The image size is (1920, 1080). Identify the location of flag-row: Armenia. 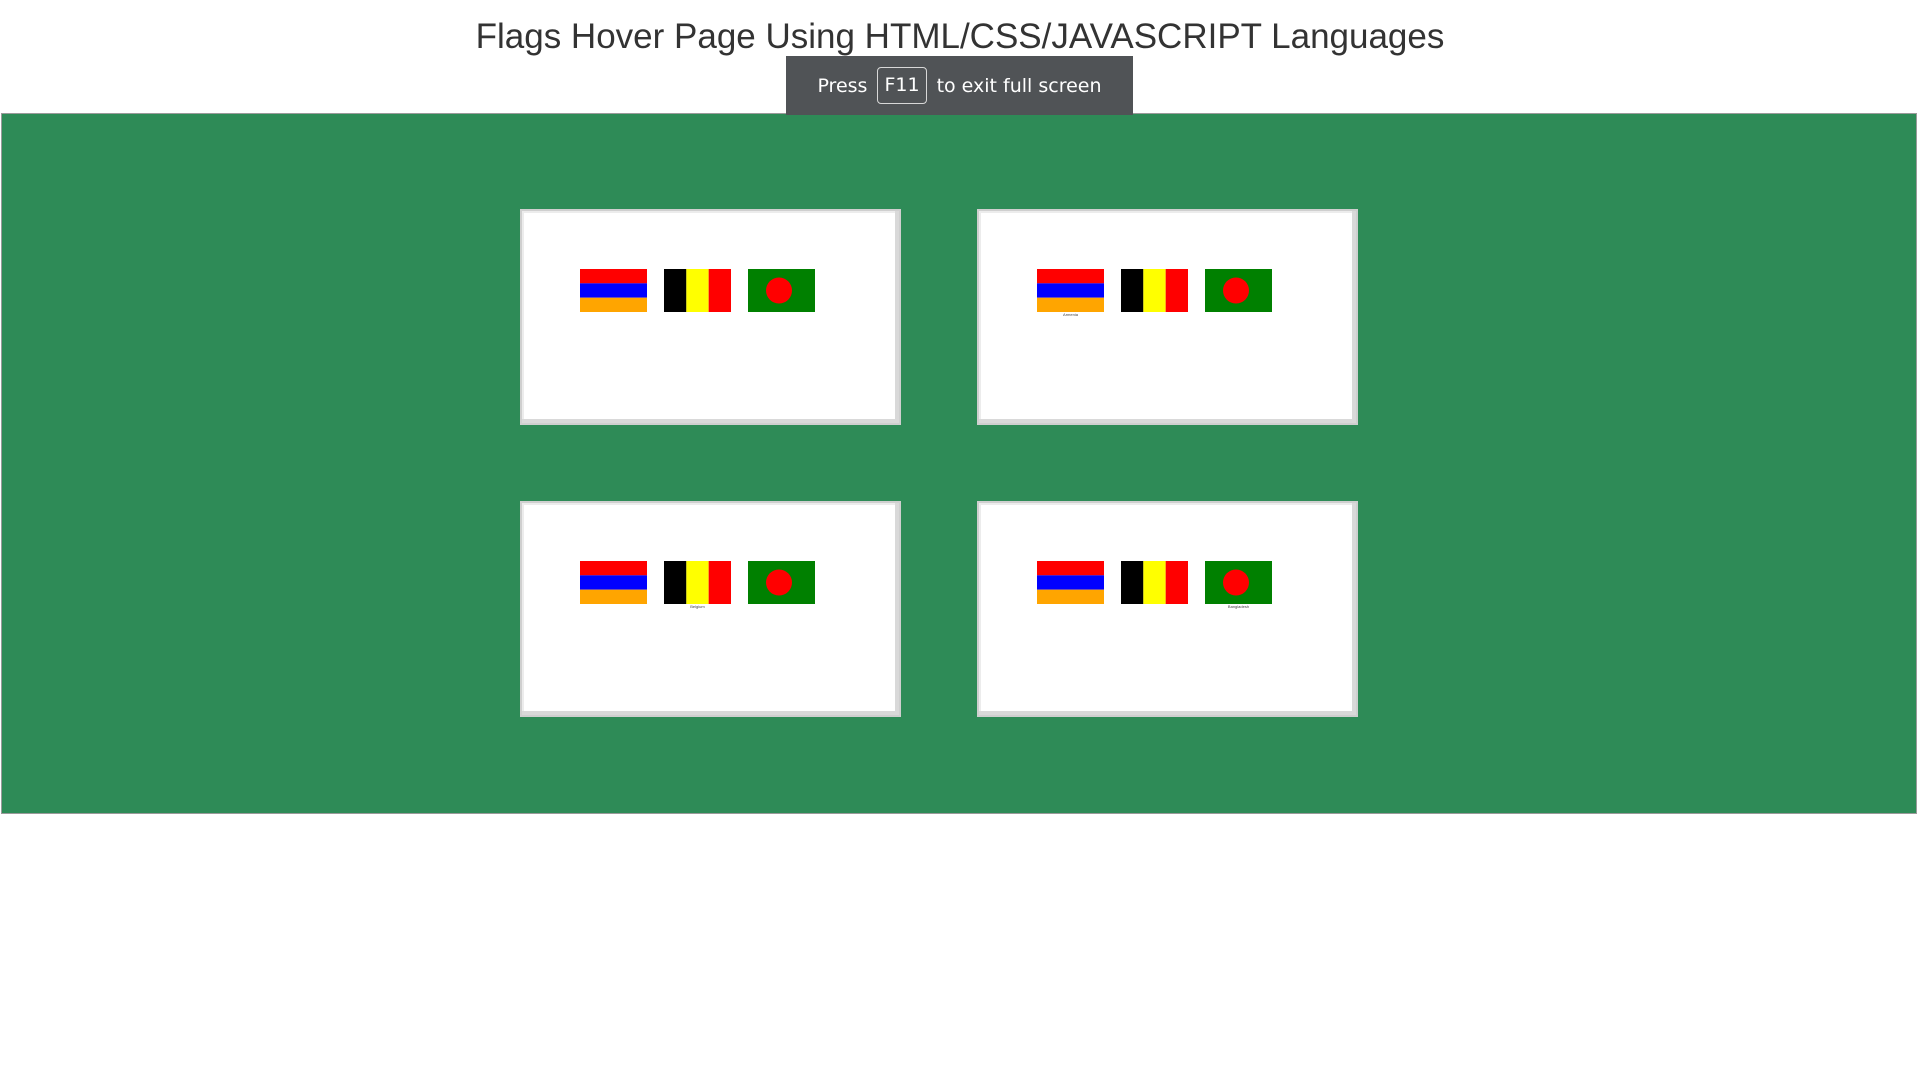
(1154, 293).